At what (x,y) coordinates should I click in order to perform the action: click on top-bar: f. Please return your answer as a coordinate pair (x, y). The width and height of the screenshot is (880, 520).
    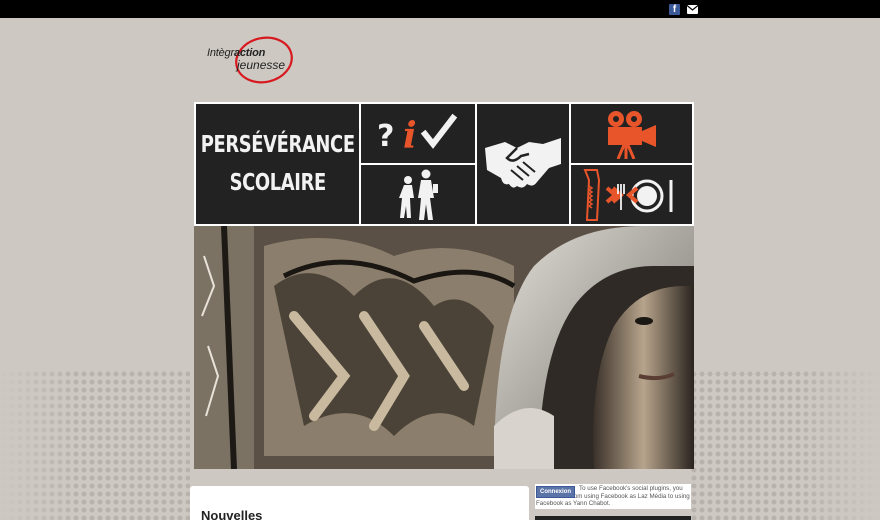
    Looking at the image, I should click on (440, 9).